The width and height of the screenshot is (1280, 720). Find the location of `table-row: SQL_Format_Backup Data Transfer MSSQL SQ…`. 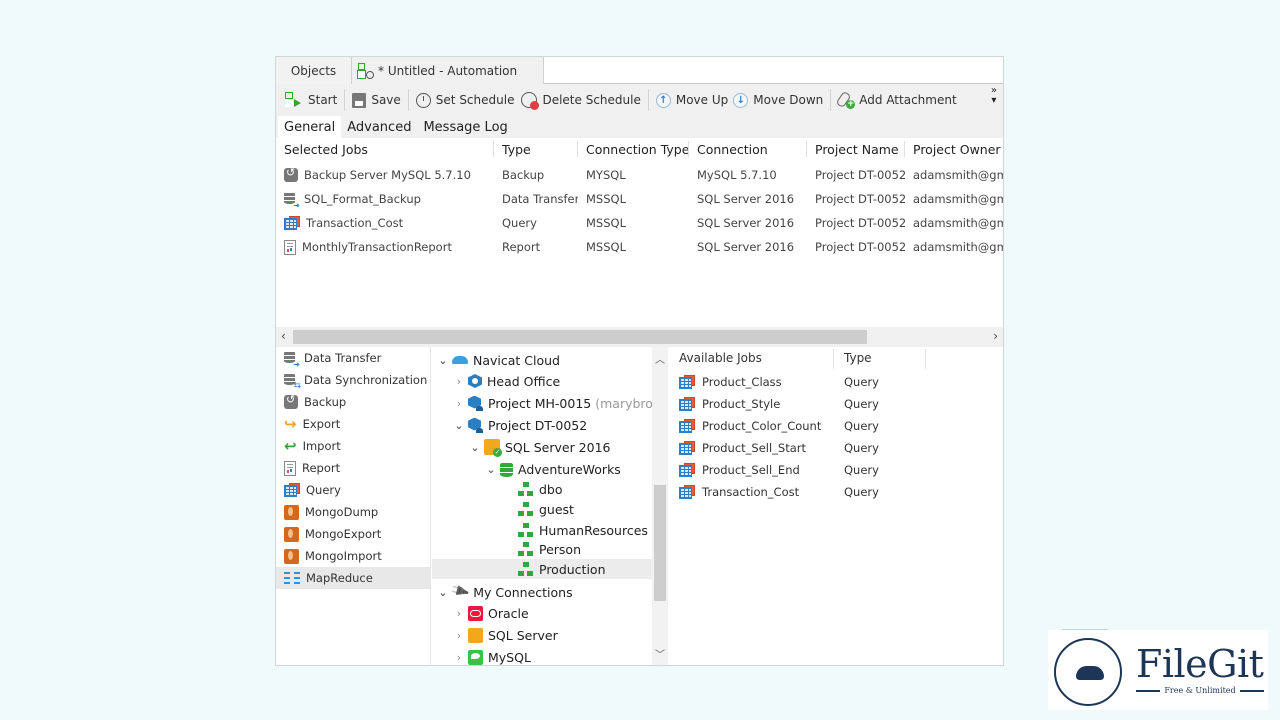

table-row: SQL_Format_Backup Data Transfer MSSQL SQ… is located at coordinates (639, 199).